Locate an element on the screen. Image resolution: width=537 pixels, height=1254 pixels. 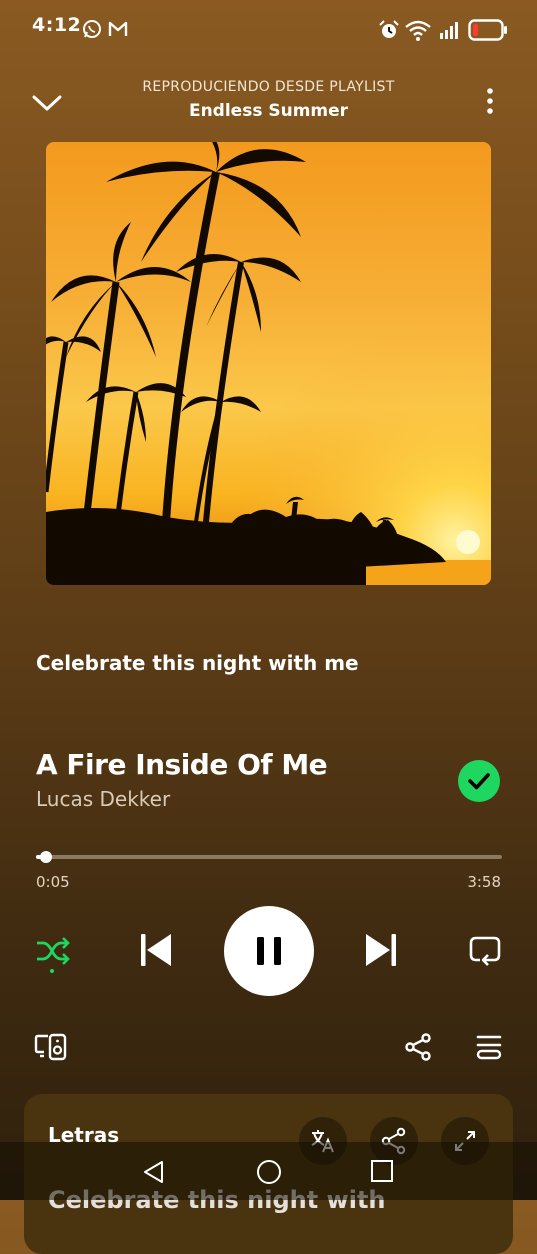
gmail-icon is located at coordinates (118, 28).